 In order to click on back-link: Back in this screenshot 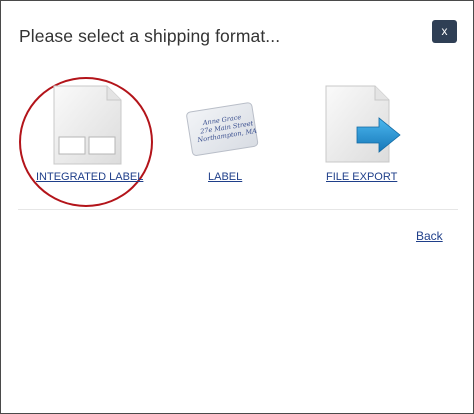, I will do `click(429, 236)`.